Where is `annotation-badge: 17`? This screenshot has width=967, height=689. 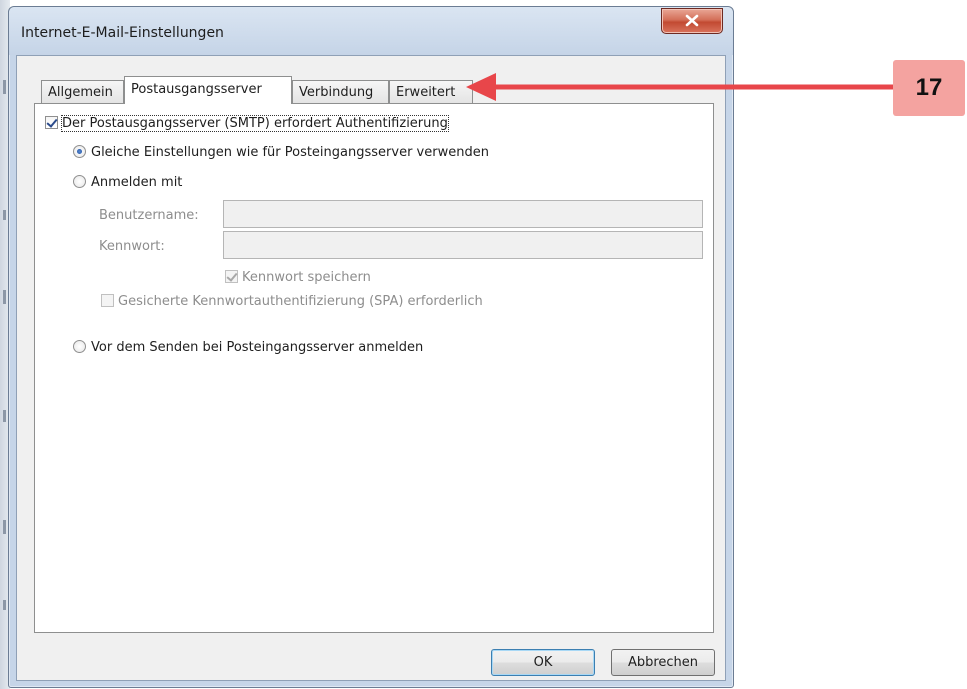
annotation-badge: 17 is located at coordinates (929, 88).